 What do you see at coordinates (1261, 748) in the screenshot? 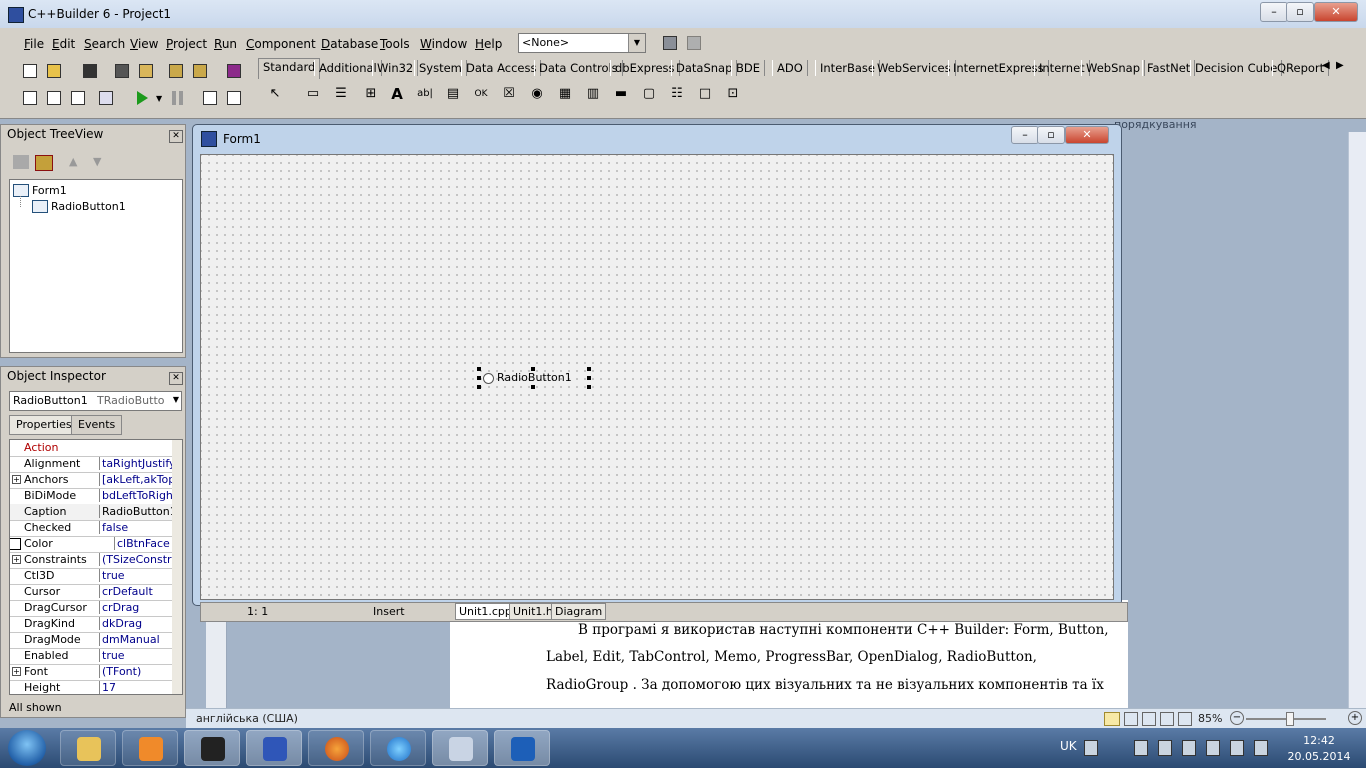
I see `power-icon` at bounding box center [1261, 748].